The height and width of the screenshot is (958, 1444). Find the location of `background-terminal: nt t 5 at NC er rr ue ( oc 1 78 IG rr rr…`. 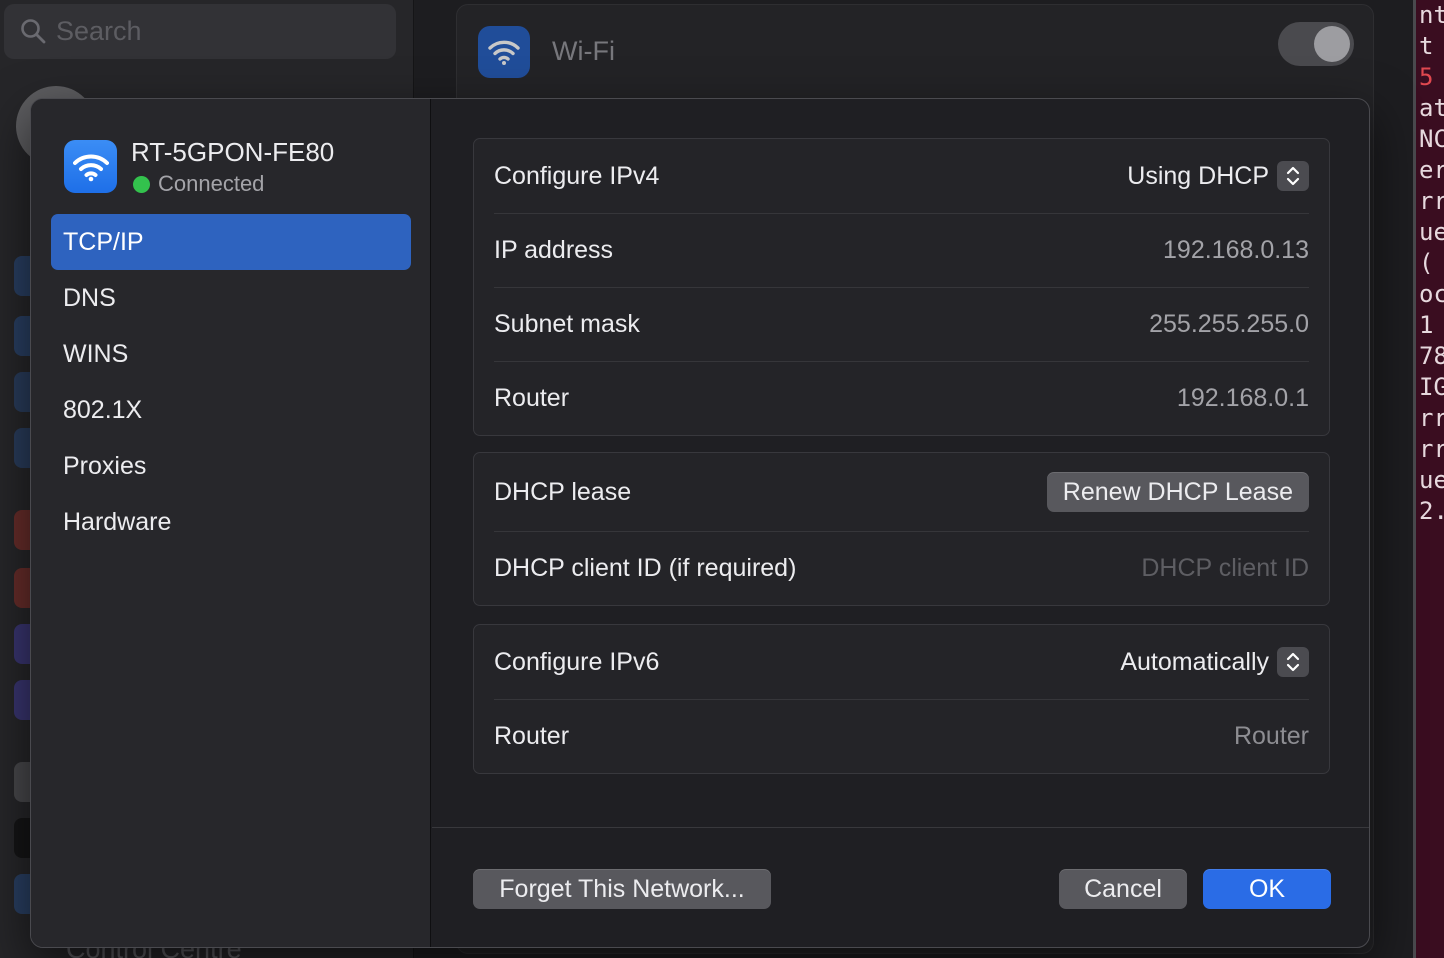

background-terminal: nt t 5 at NC er rr ue ( oc 1 78 IG rr rr… is located at coordinates (1428, 479).